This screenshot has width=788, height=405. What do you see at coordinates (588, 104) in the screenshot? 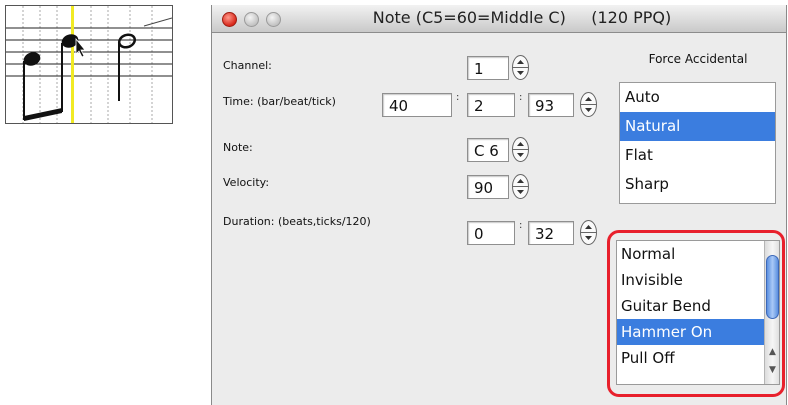
I see `time-stepper-icon` at bounding box center [588, 104].